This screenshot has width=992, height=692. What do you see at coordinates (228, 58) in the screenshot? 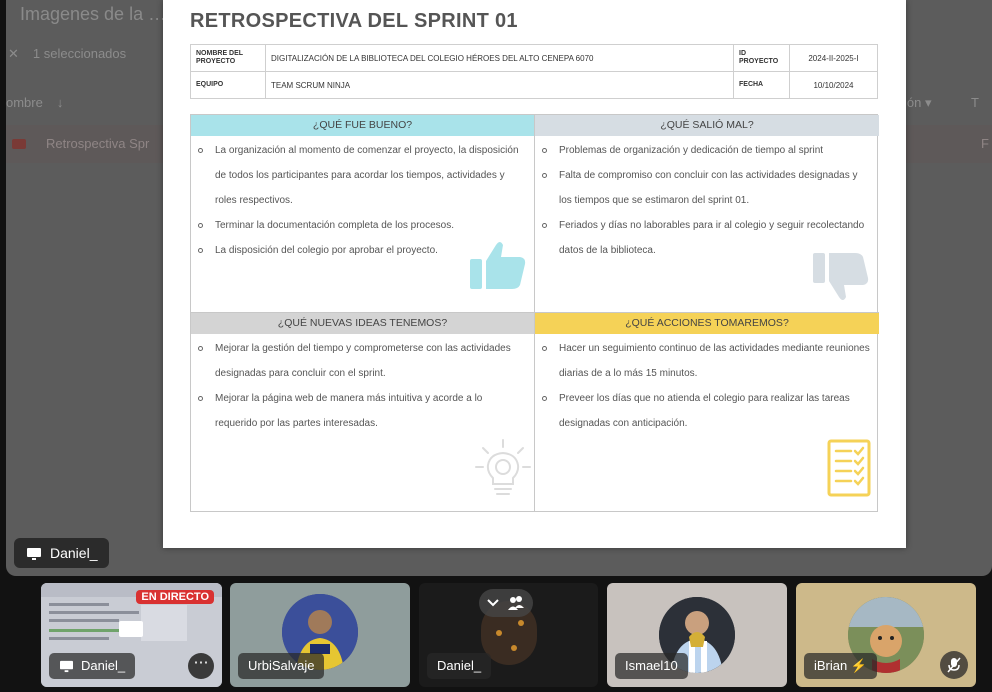
I see `project-name-label: NOMBRE DEL PROYECTO` at bounding box center [228, 58].